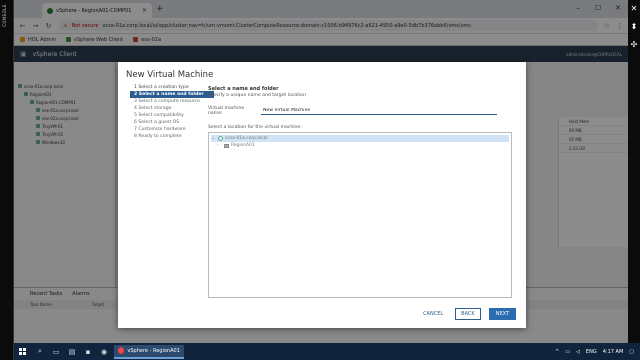  Describe the element at coordinates (4, 15) in the screenshot. I see `console-label: CONSOLE` at that location.